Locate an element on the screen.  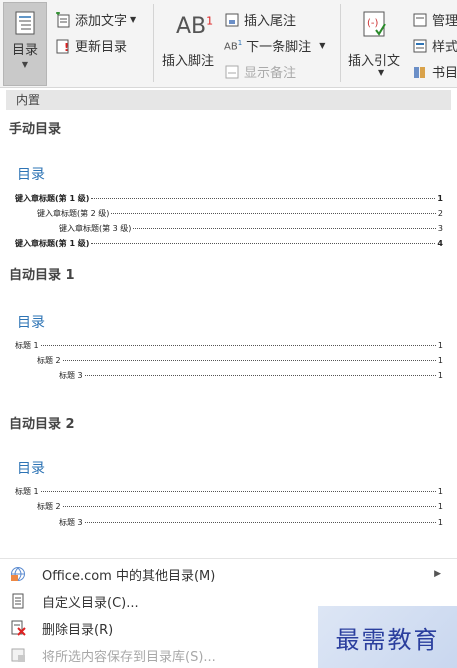
next-footnote-button: AB1 下一条脚注 ▼ is located at coordinates (274, 45).